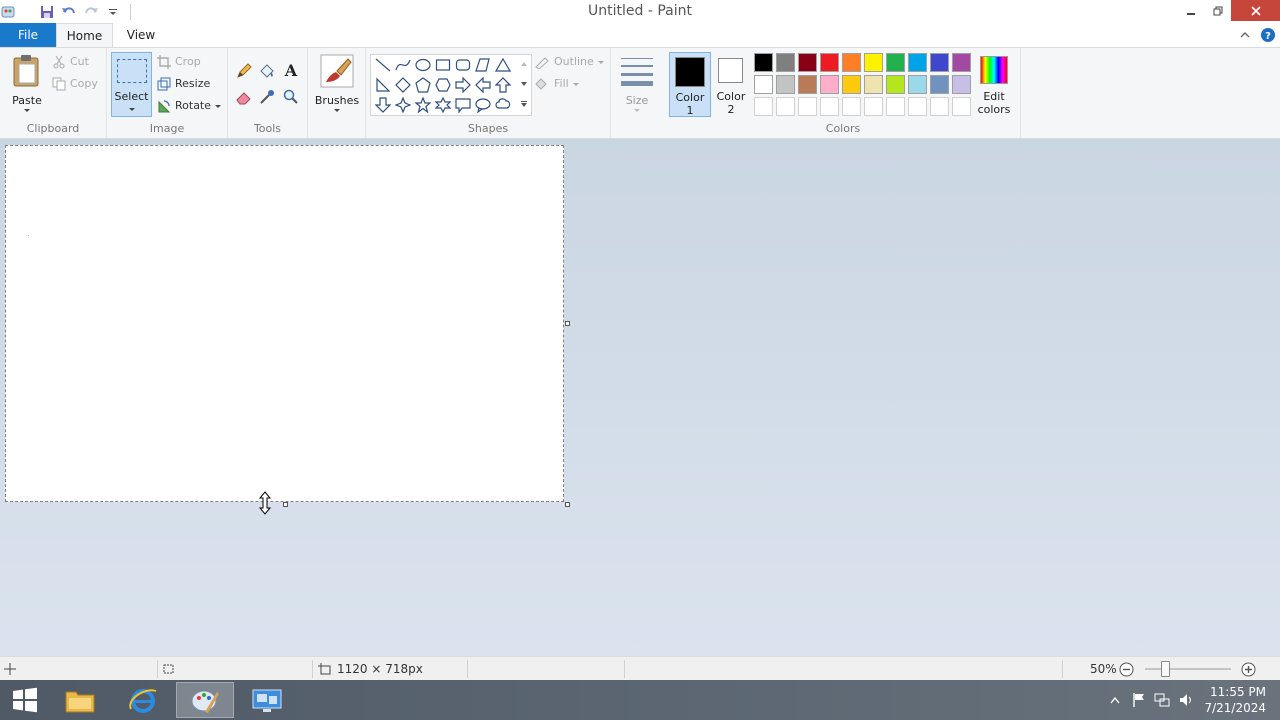 This screenshot has height=720, width=1280. Describe the element at coordinates (189, 106) in the screenshot. I see `rotate-button: Rotate` at that location.